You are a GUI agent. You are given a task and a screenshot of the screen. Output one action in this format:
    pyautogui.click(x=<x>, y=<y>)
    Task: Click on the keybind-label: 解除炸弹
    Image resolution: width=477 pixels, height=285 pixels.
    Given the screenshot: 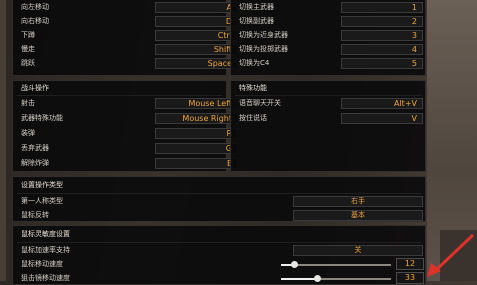 What is the action you would take?
    pyautogui.click(x=35, y=163)
    